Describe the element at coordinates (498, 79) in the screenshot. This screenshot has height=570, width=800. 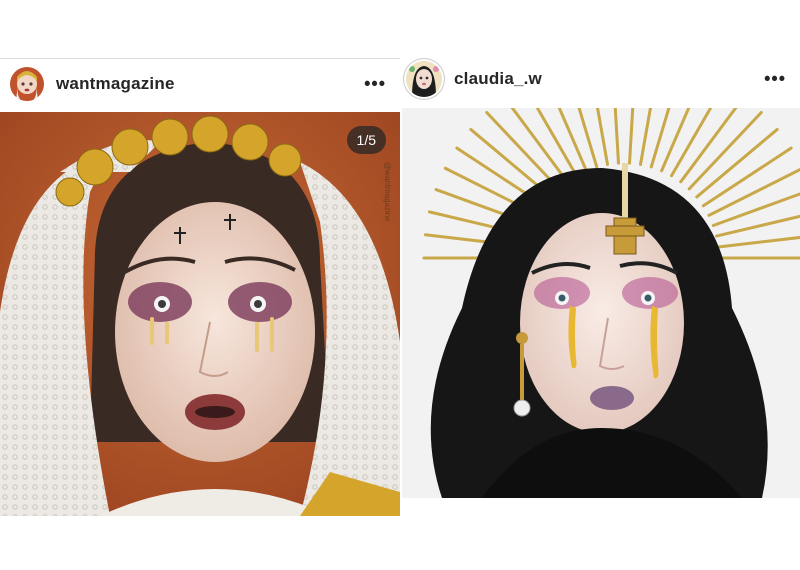
I see `username: claudia_.w` at that location.